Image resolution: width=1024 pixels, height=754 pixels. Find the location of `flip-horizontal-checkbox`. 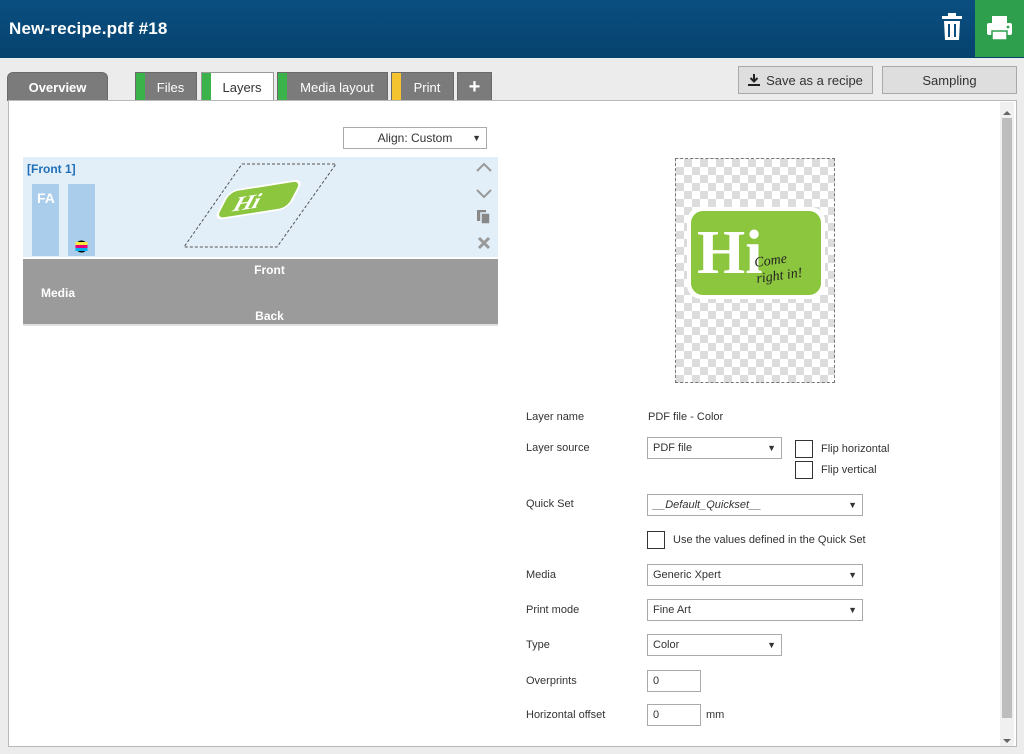

flip-horizontal-checkbox is located at coordinates (804, 449).